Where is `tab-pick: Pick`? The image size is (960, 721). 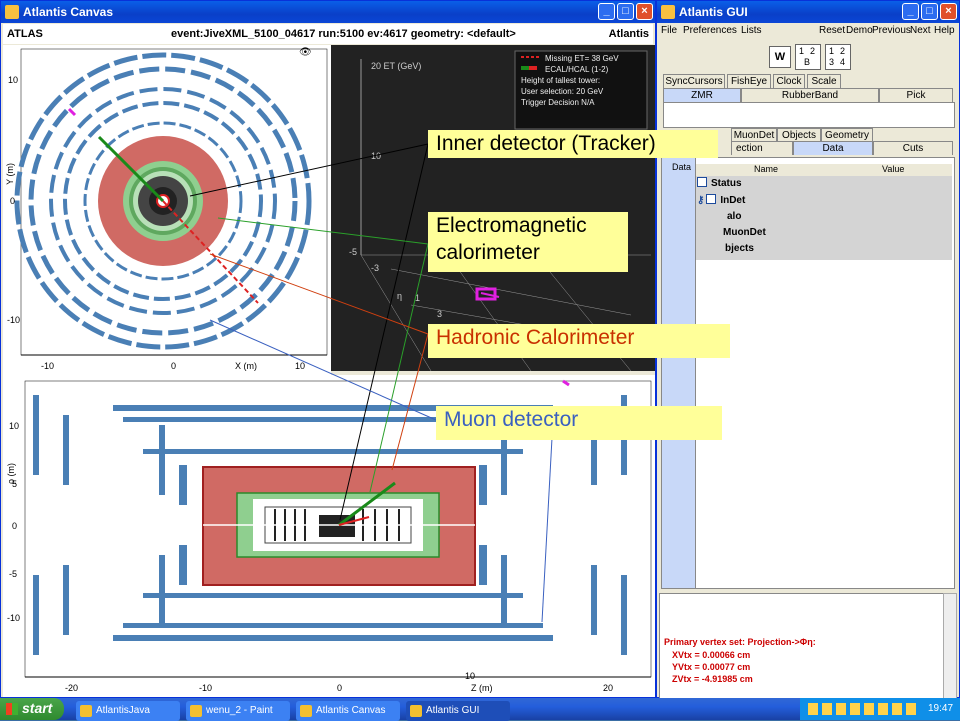 tab-pick: Pick is located at coordinates (916, 95).